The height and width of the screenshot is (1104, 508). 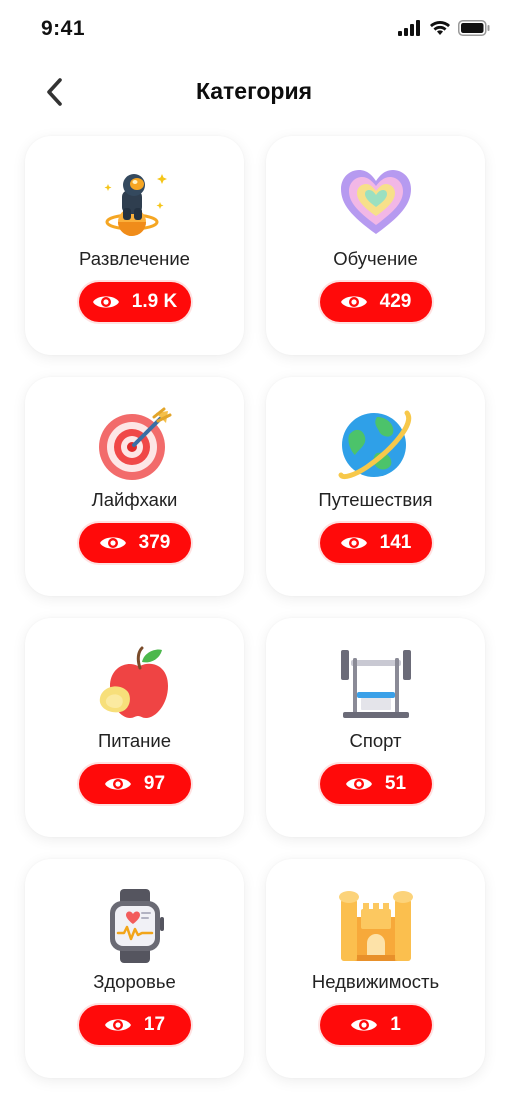 I want to click on smartwatch-icon, so click(x=136, y=926).